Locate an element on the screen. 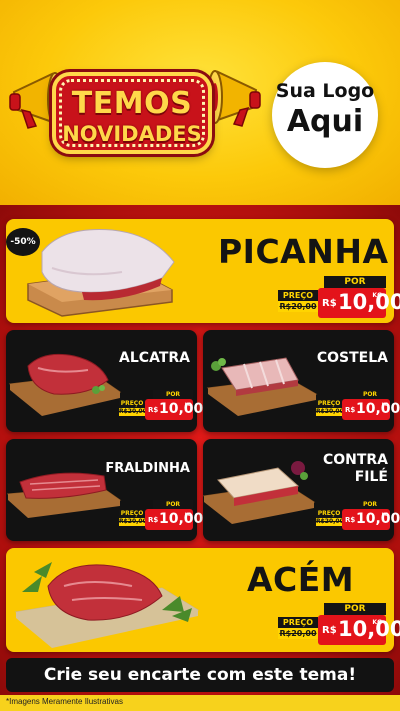  badge-title-line1: TEMOS is located at coordinates (132, 103).